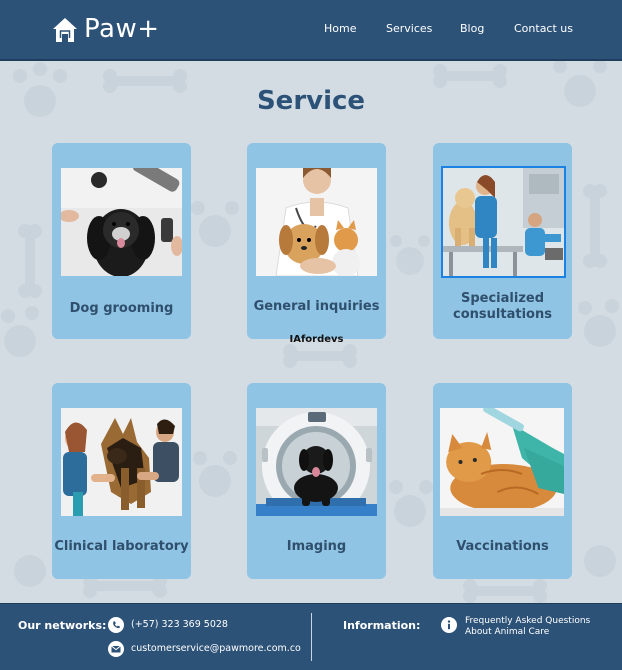 This screenshot has height=670, width=622. I want to click on watermark-text: IAfordevs, so click(316, 339).